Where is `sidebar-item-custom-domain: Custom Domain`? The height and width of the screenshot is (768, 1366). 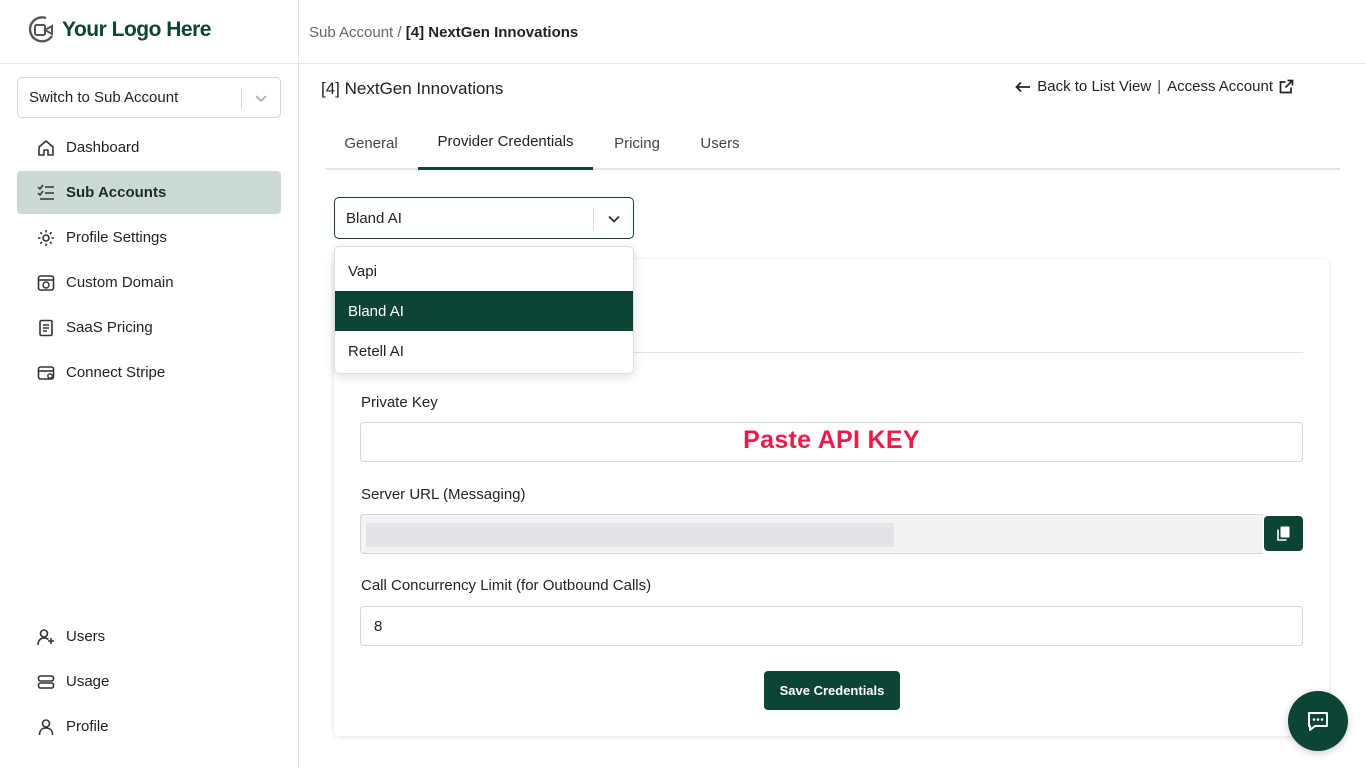
sidebar-item-custom-domain: Custom Domain is located at coordinates (149, 282).